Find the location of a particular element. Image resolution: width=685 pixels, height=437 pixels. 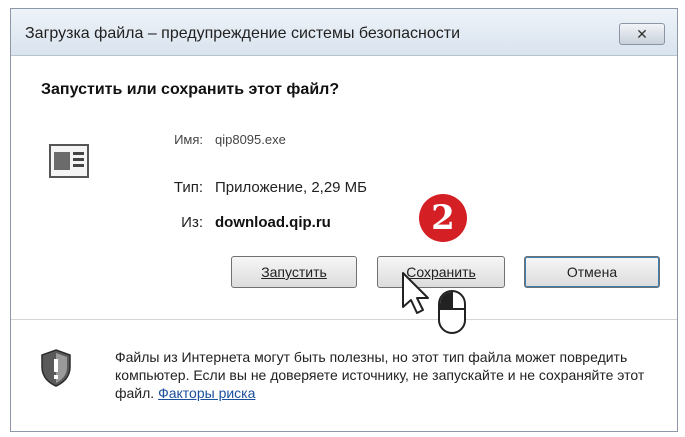

cancel-button: Отмена is located at coordinates (592, 272).